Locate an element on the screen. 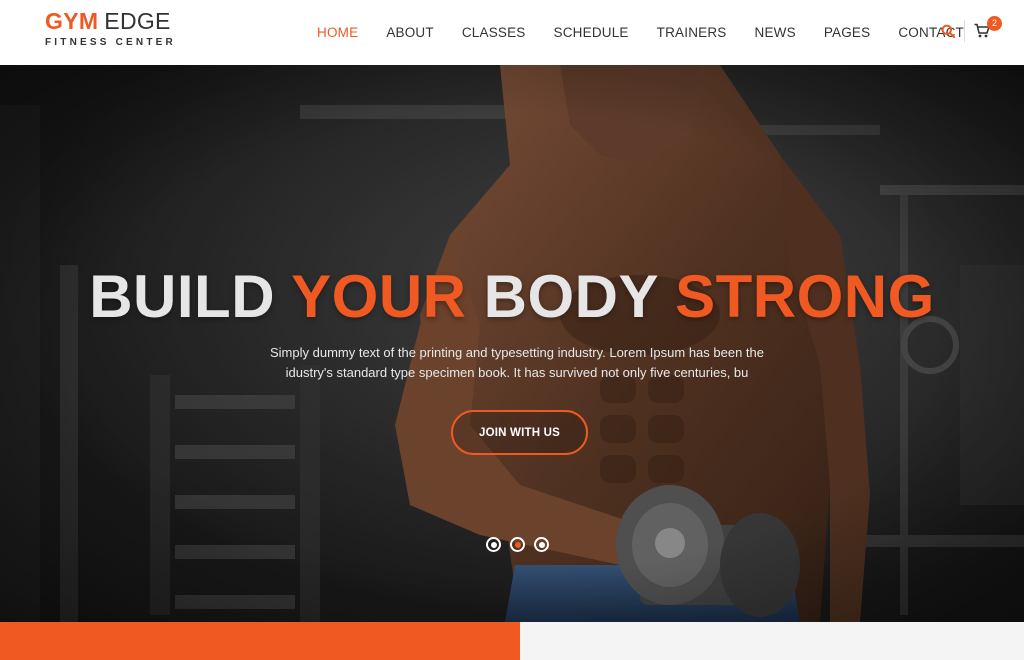 The width and height of the screenshot is (1024, 660). slider-dot-2-indicator is located at coordinates (517, 544).